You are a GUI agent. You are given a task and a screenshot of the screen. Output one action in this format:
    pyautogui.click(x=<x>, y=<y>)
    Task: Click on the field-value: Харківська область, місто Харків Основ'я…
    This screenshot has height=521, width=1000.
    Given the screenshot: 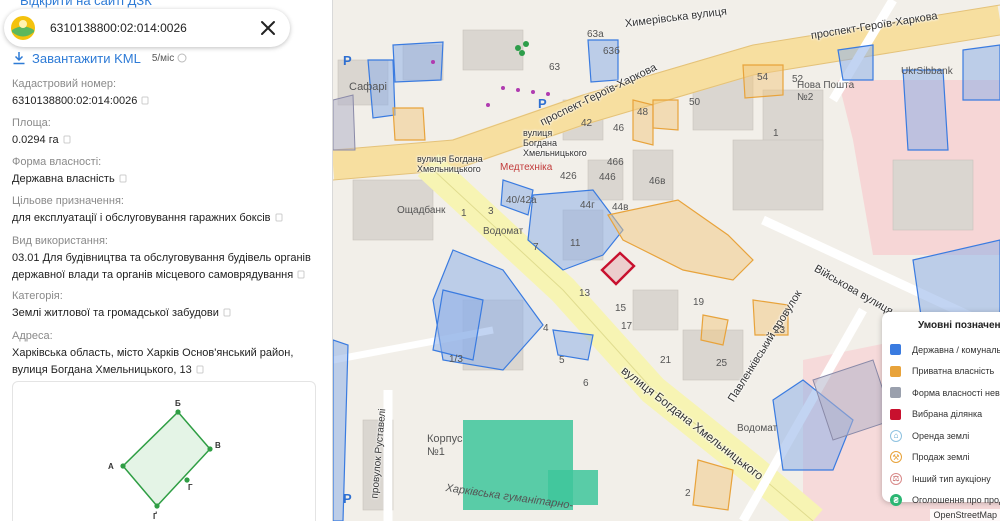 What is the action you would take?
    pyautogui.click(x=153, y=361)
    